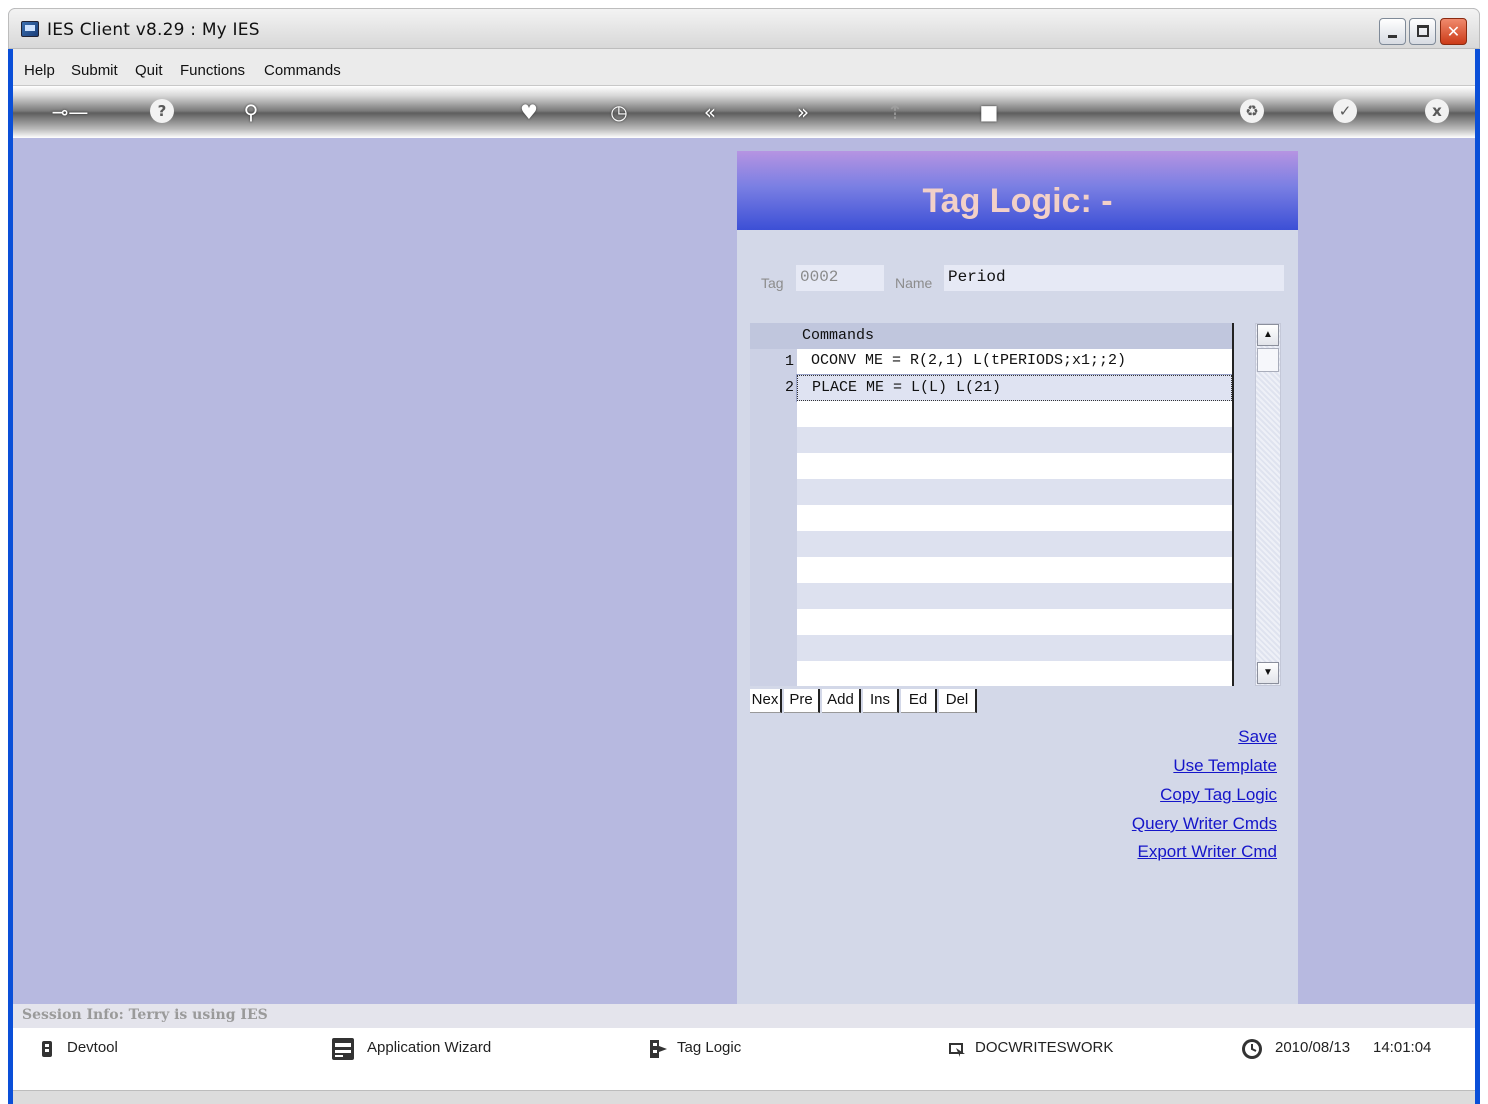  Describe the element at coordinates (429, 1047) in the screenshot. I see `application-wizard-label: Application Wizard` at that location.